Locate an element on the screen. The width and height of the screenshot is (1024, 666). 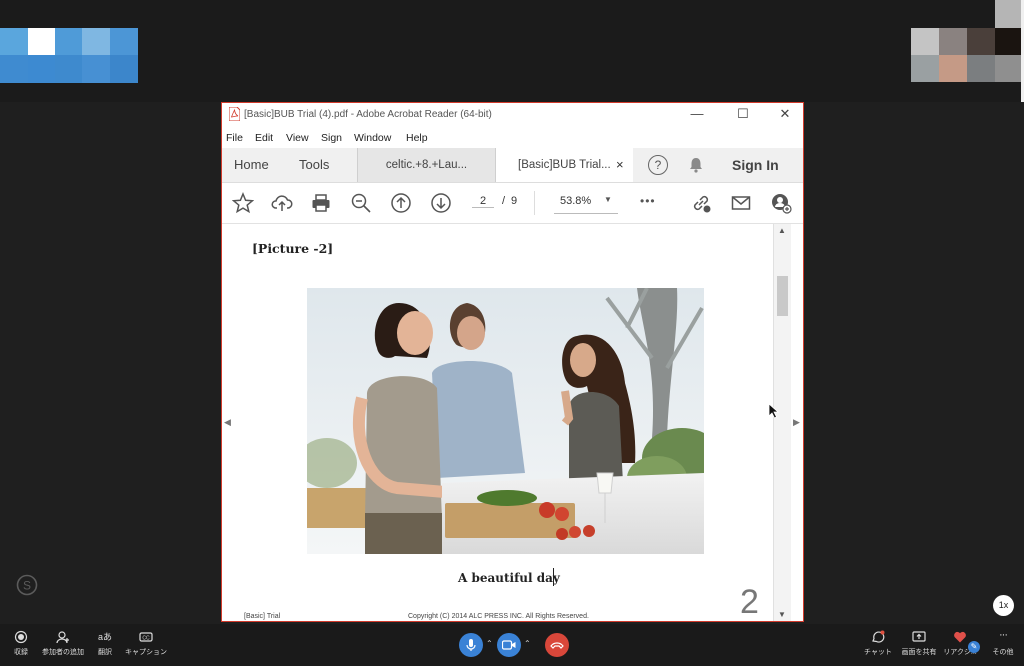
share-link-icon is located at coordinates (701, 203).